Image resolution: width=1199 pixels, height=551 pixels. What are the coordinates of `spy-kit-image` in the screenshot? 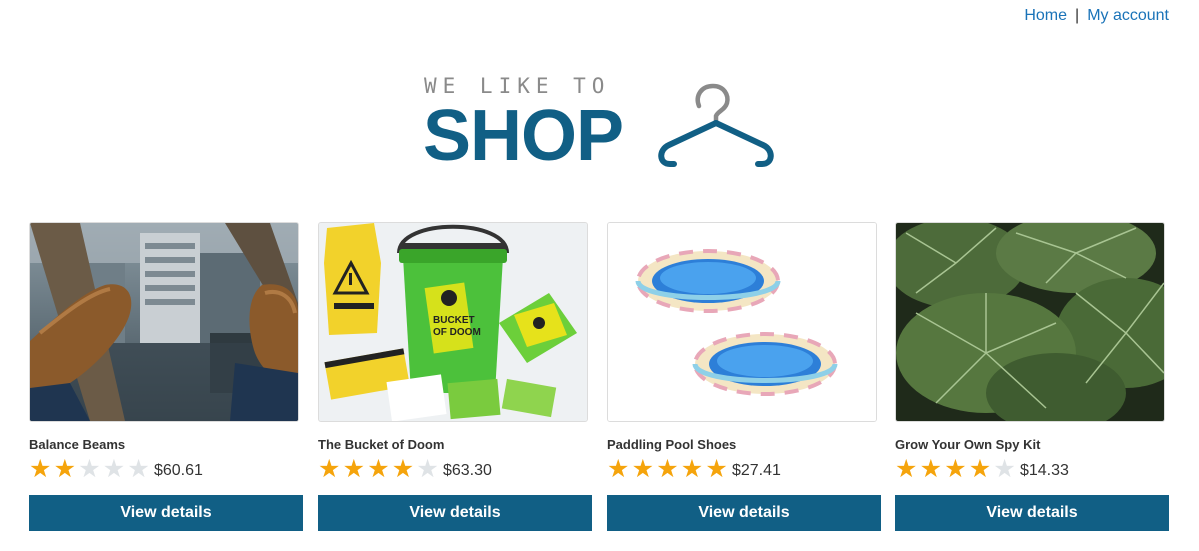 It's located at (1030, 322).